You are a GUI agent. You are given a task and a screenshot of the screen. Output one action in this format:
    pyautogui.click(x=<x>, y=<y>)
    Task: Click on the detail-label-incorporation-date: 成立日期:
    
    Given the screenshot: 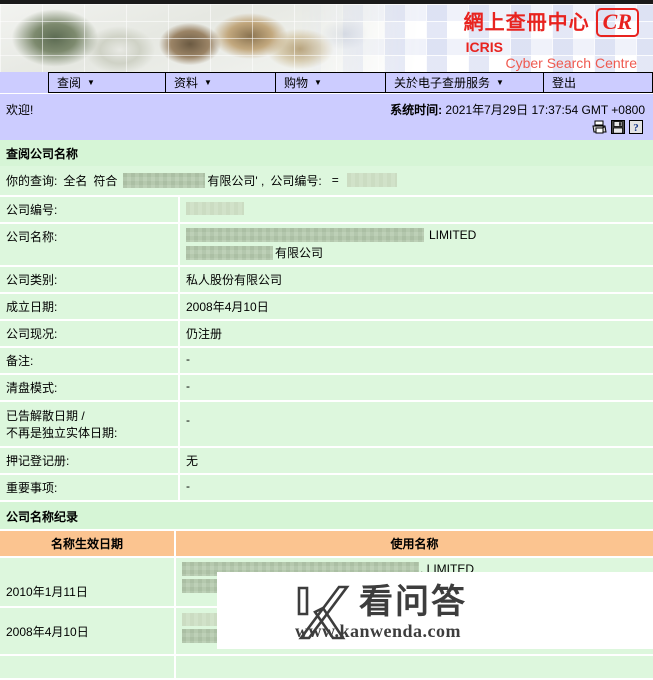 What is the action you would take?
    pyautogui.click(x=90, y=306)
    